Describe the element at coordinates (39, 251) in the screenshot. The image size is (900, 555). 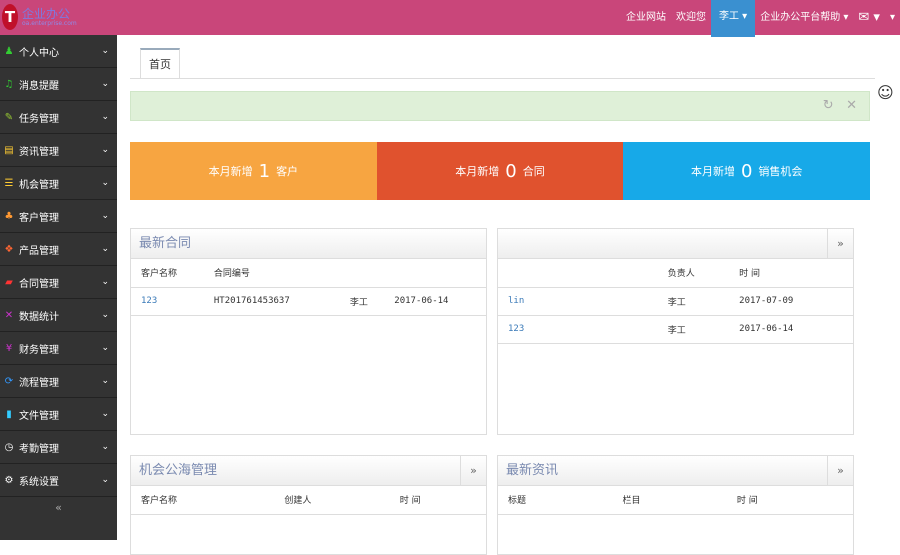
I see `sidebar-item-label: 产品管理` at that location.